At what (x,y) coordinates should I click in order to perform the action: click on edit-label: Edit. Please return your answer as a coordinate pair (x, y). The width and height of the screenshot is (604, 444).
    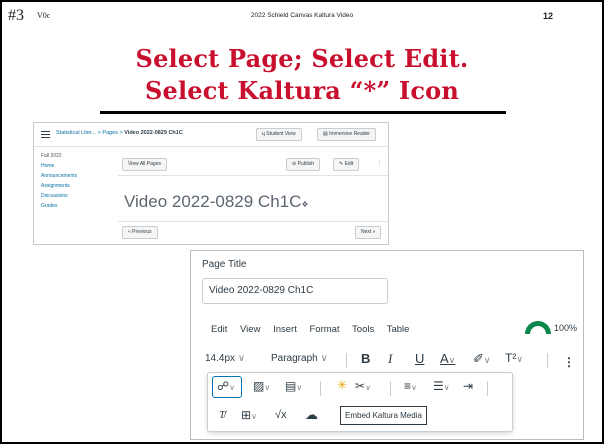
    Looking at the image, I should click on (349, 164).